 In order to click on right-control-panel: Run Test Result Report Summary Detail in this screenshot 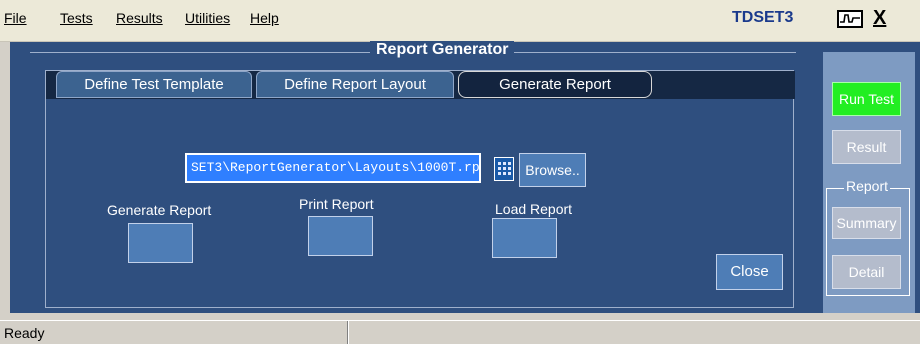, I will do `click(869, 177)`.